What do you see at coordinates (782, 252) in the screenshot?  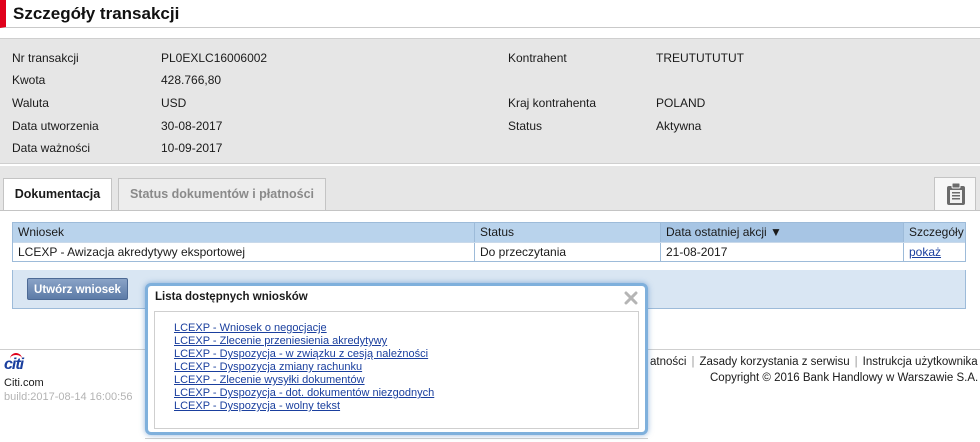 I see `cell-data: 21-08-2017` at bounding box center [782, 252].